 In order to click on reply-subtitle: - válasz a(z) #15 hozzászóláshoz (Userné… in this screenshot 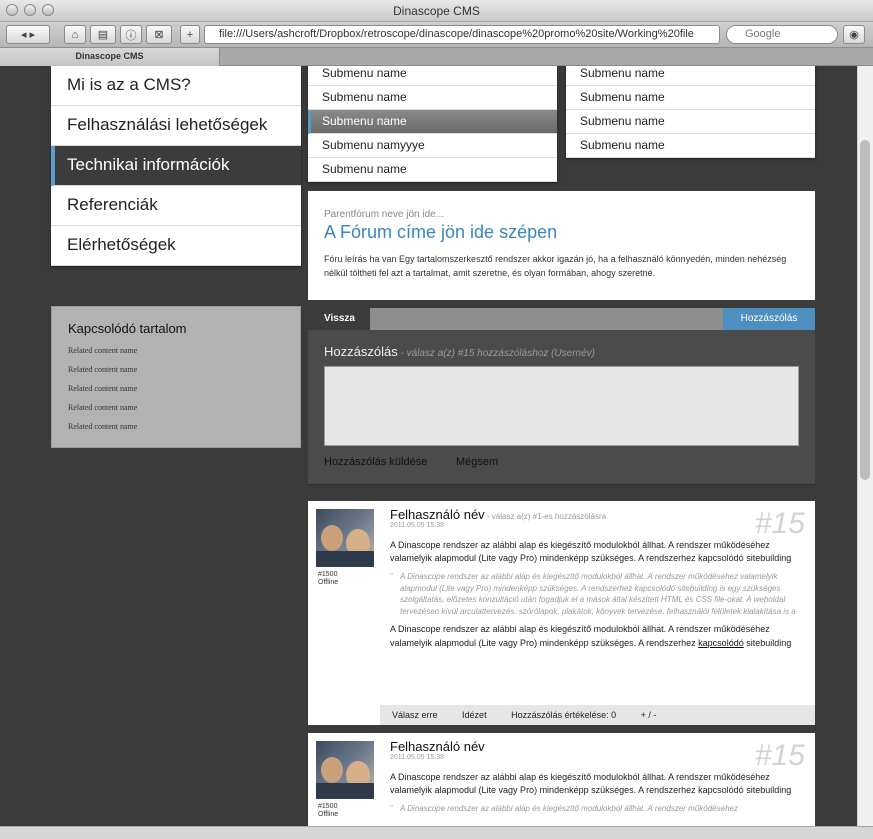, I will do `click(496, 353)`.